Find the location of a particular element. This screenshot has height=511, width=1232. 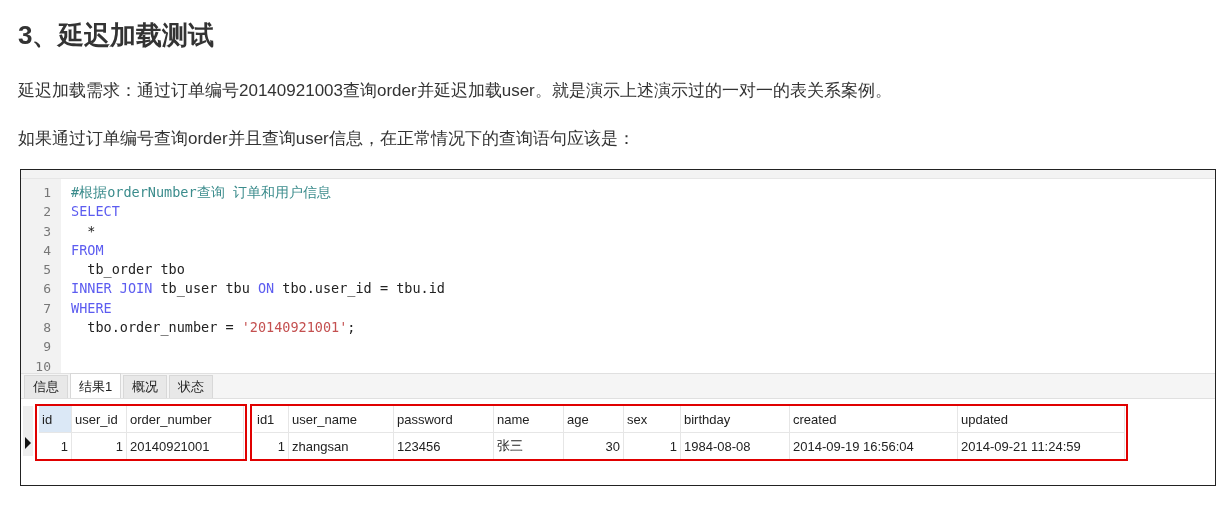

column-header: birthday is located at coordinates (735, 419).